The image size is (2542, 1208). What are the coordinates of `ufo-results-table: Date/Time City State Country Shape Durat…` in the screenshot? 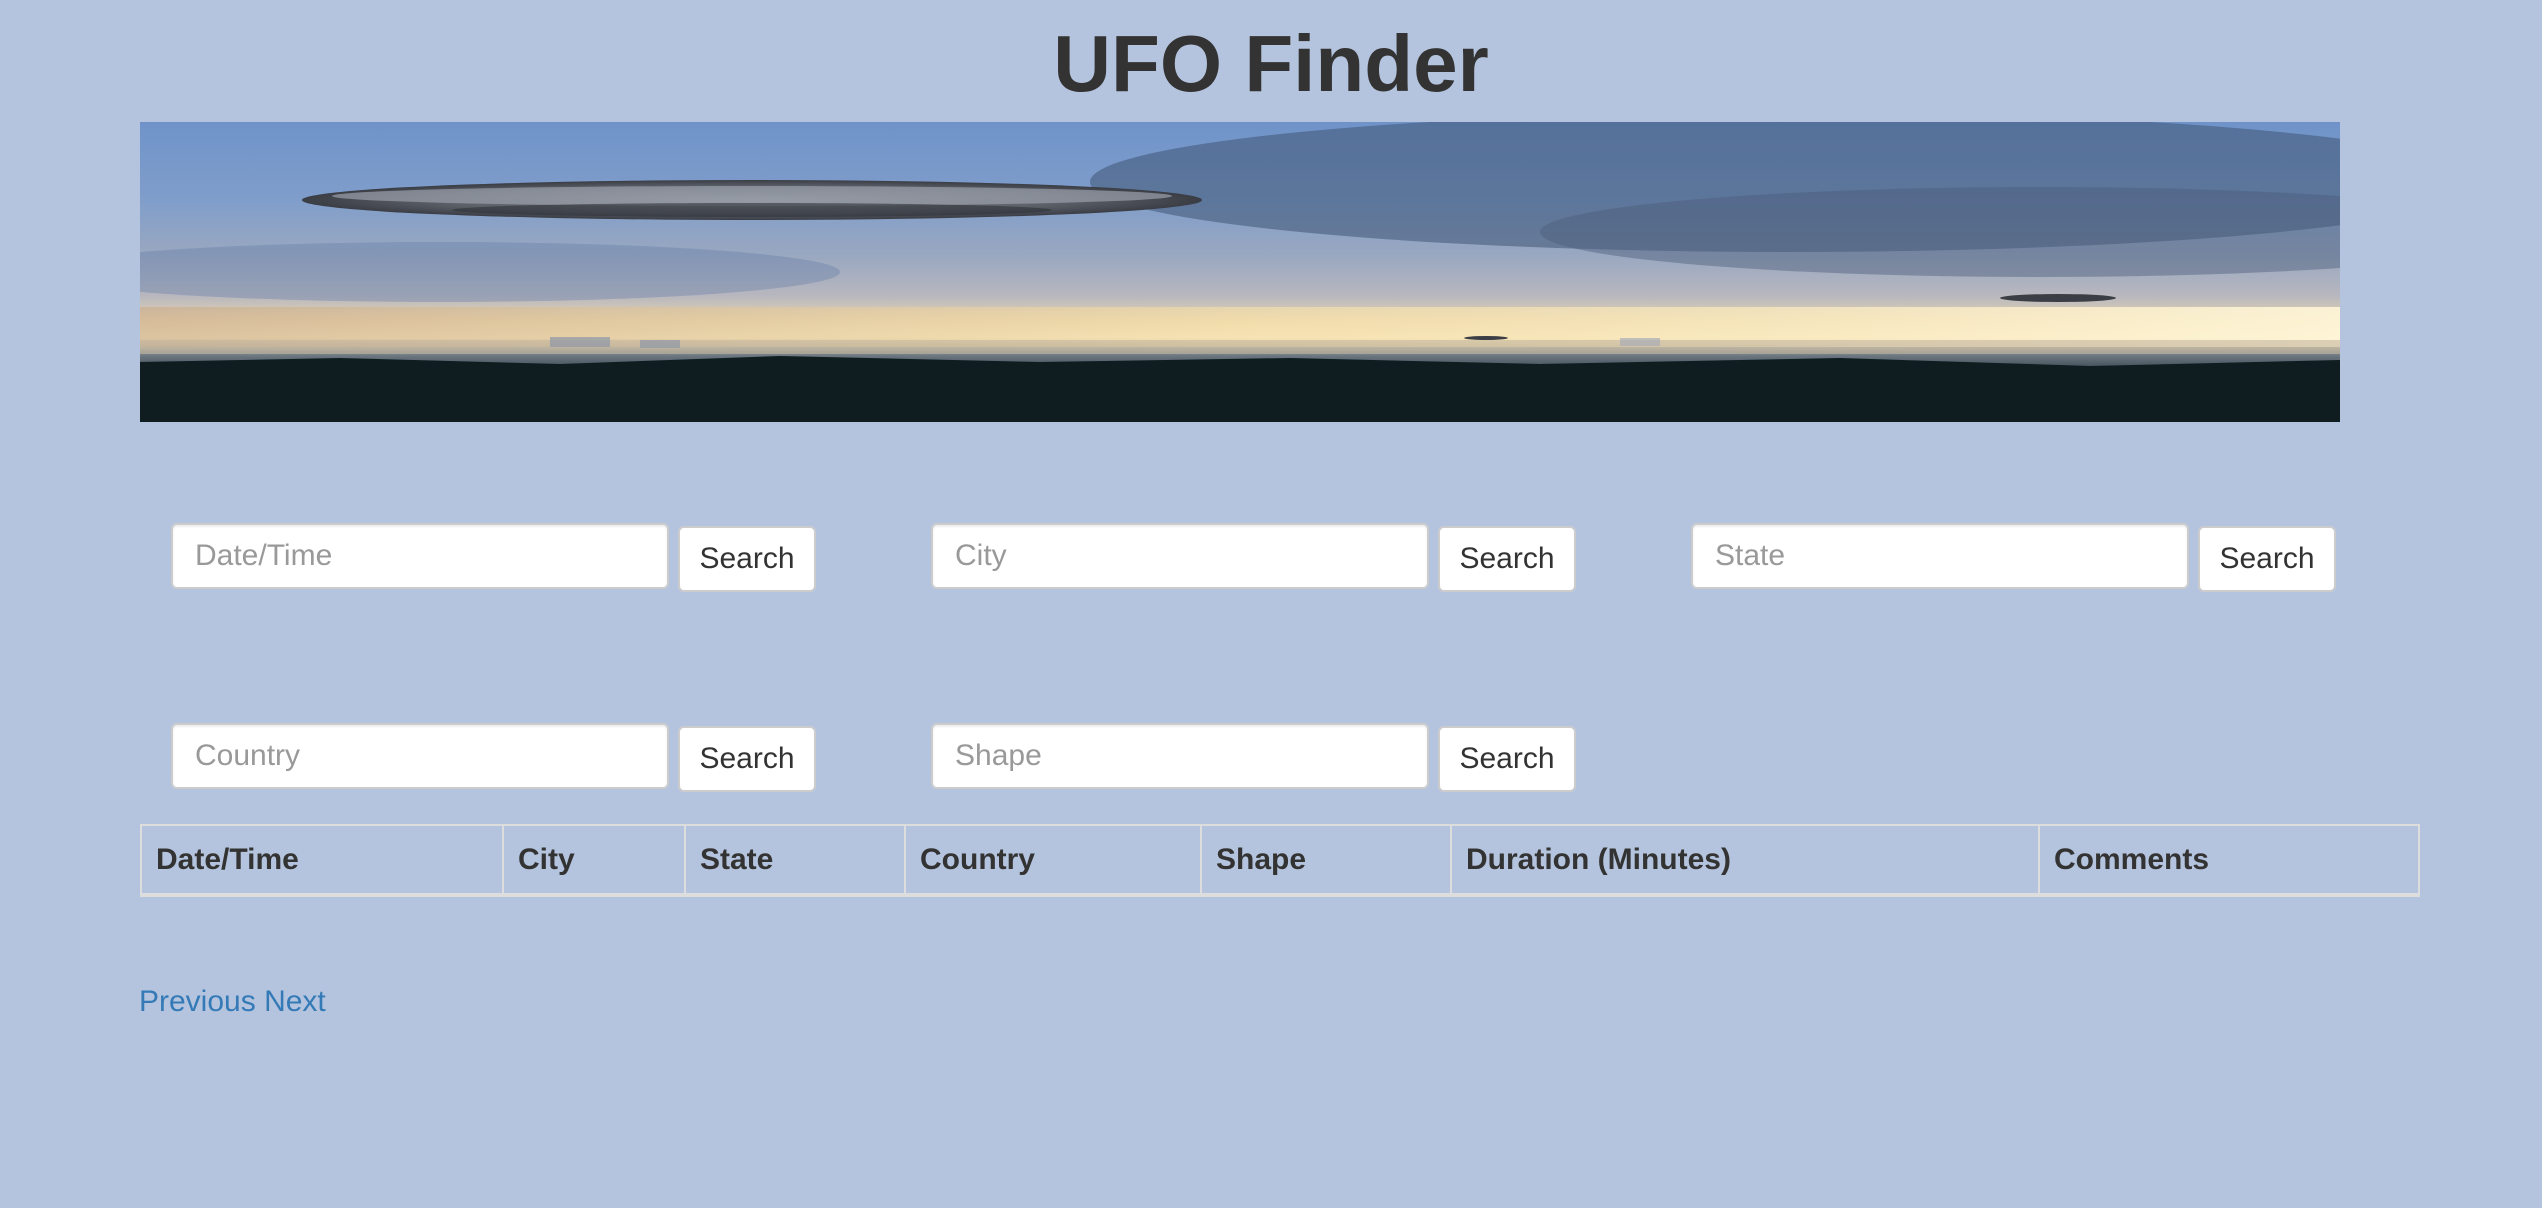 It's located at (1280, 860).